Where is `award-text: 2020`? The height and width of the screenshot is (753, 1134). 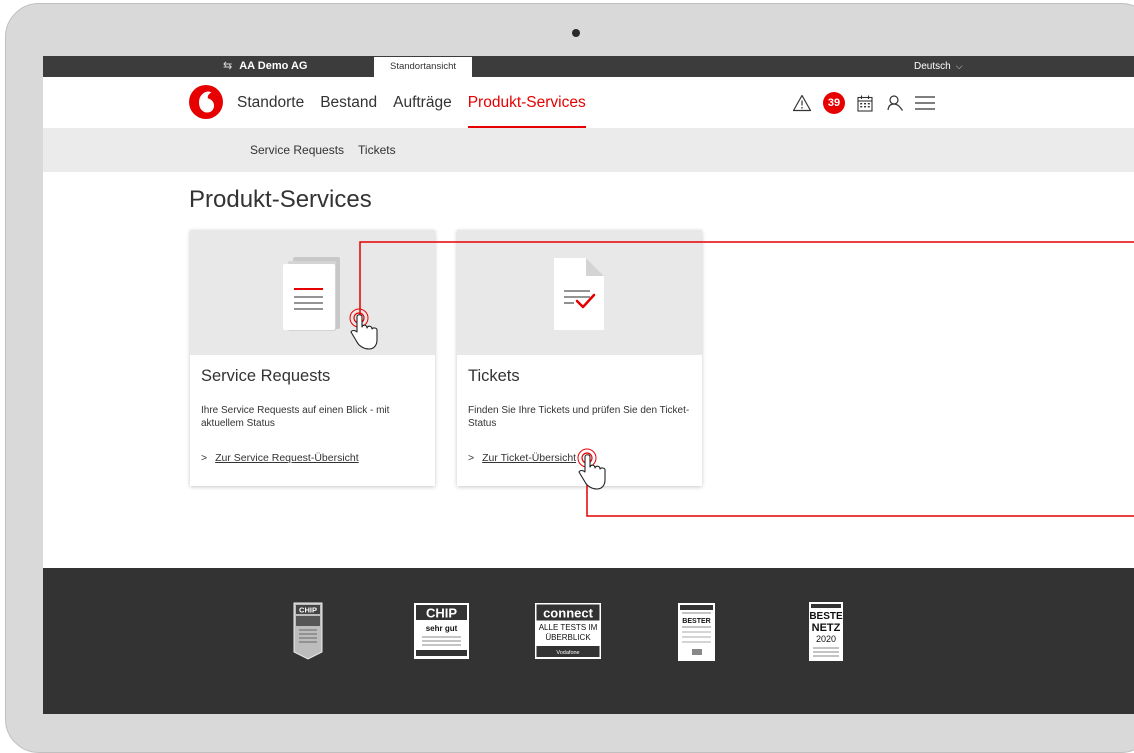 award-text: 2020 is located at coordinates (826, 639).